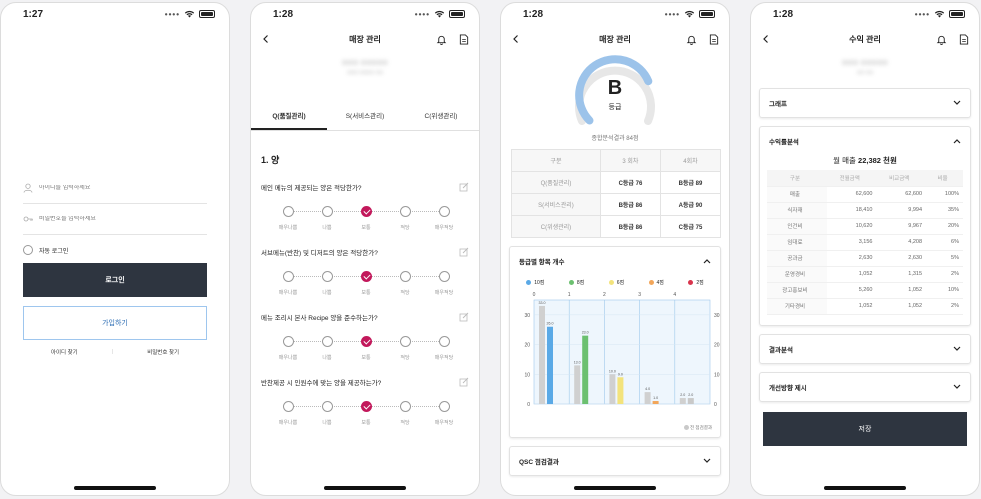 The image size is (981, 499). Describe the element at coordinates (865, 488) in the screenshot. I see `home-indicator` at that location.